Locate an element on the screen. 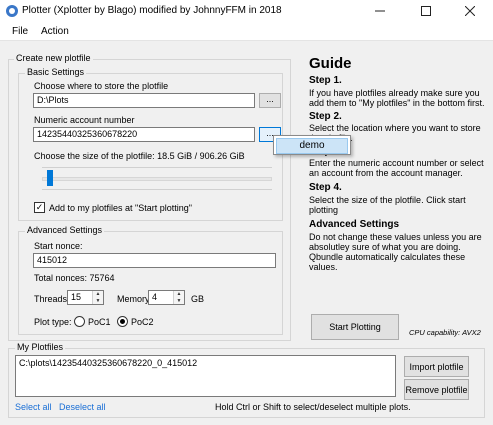 This screenshot has height=425, width=493. remove-plotfile-button: Remove plotfile is located at coordinates (436, 389).